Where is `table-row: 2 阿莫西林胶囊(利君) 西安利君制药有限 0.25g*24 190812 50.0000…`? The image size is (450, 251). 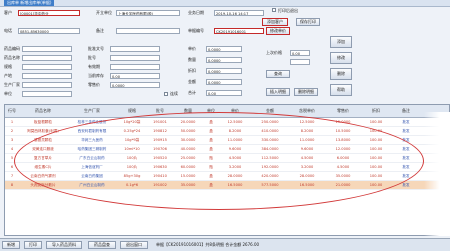 table-row: 2 阿莫西林胶囊(利君) 西安利君制药有限 0.25g*24 190812 50.0000… is located at coordinates (227, 131).